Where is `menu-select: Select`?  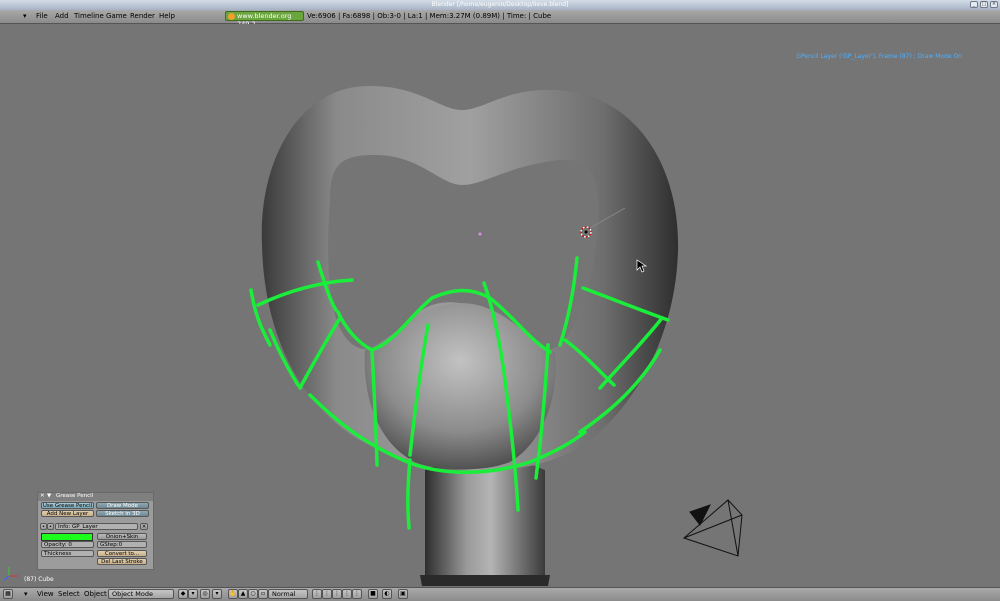 menu-select: Select is located at coordinates (69, 594).